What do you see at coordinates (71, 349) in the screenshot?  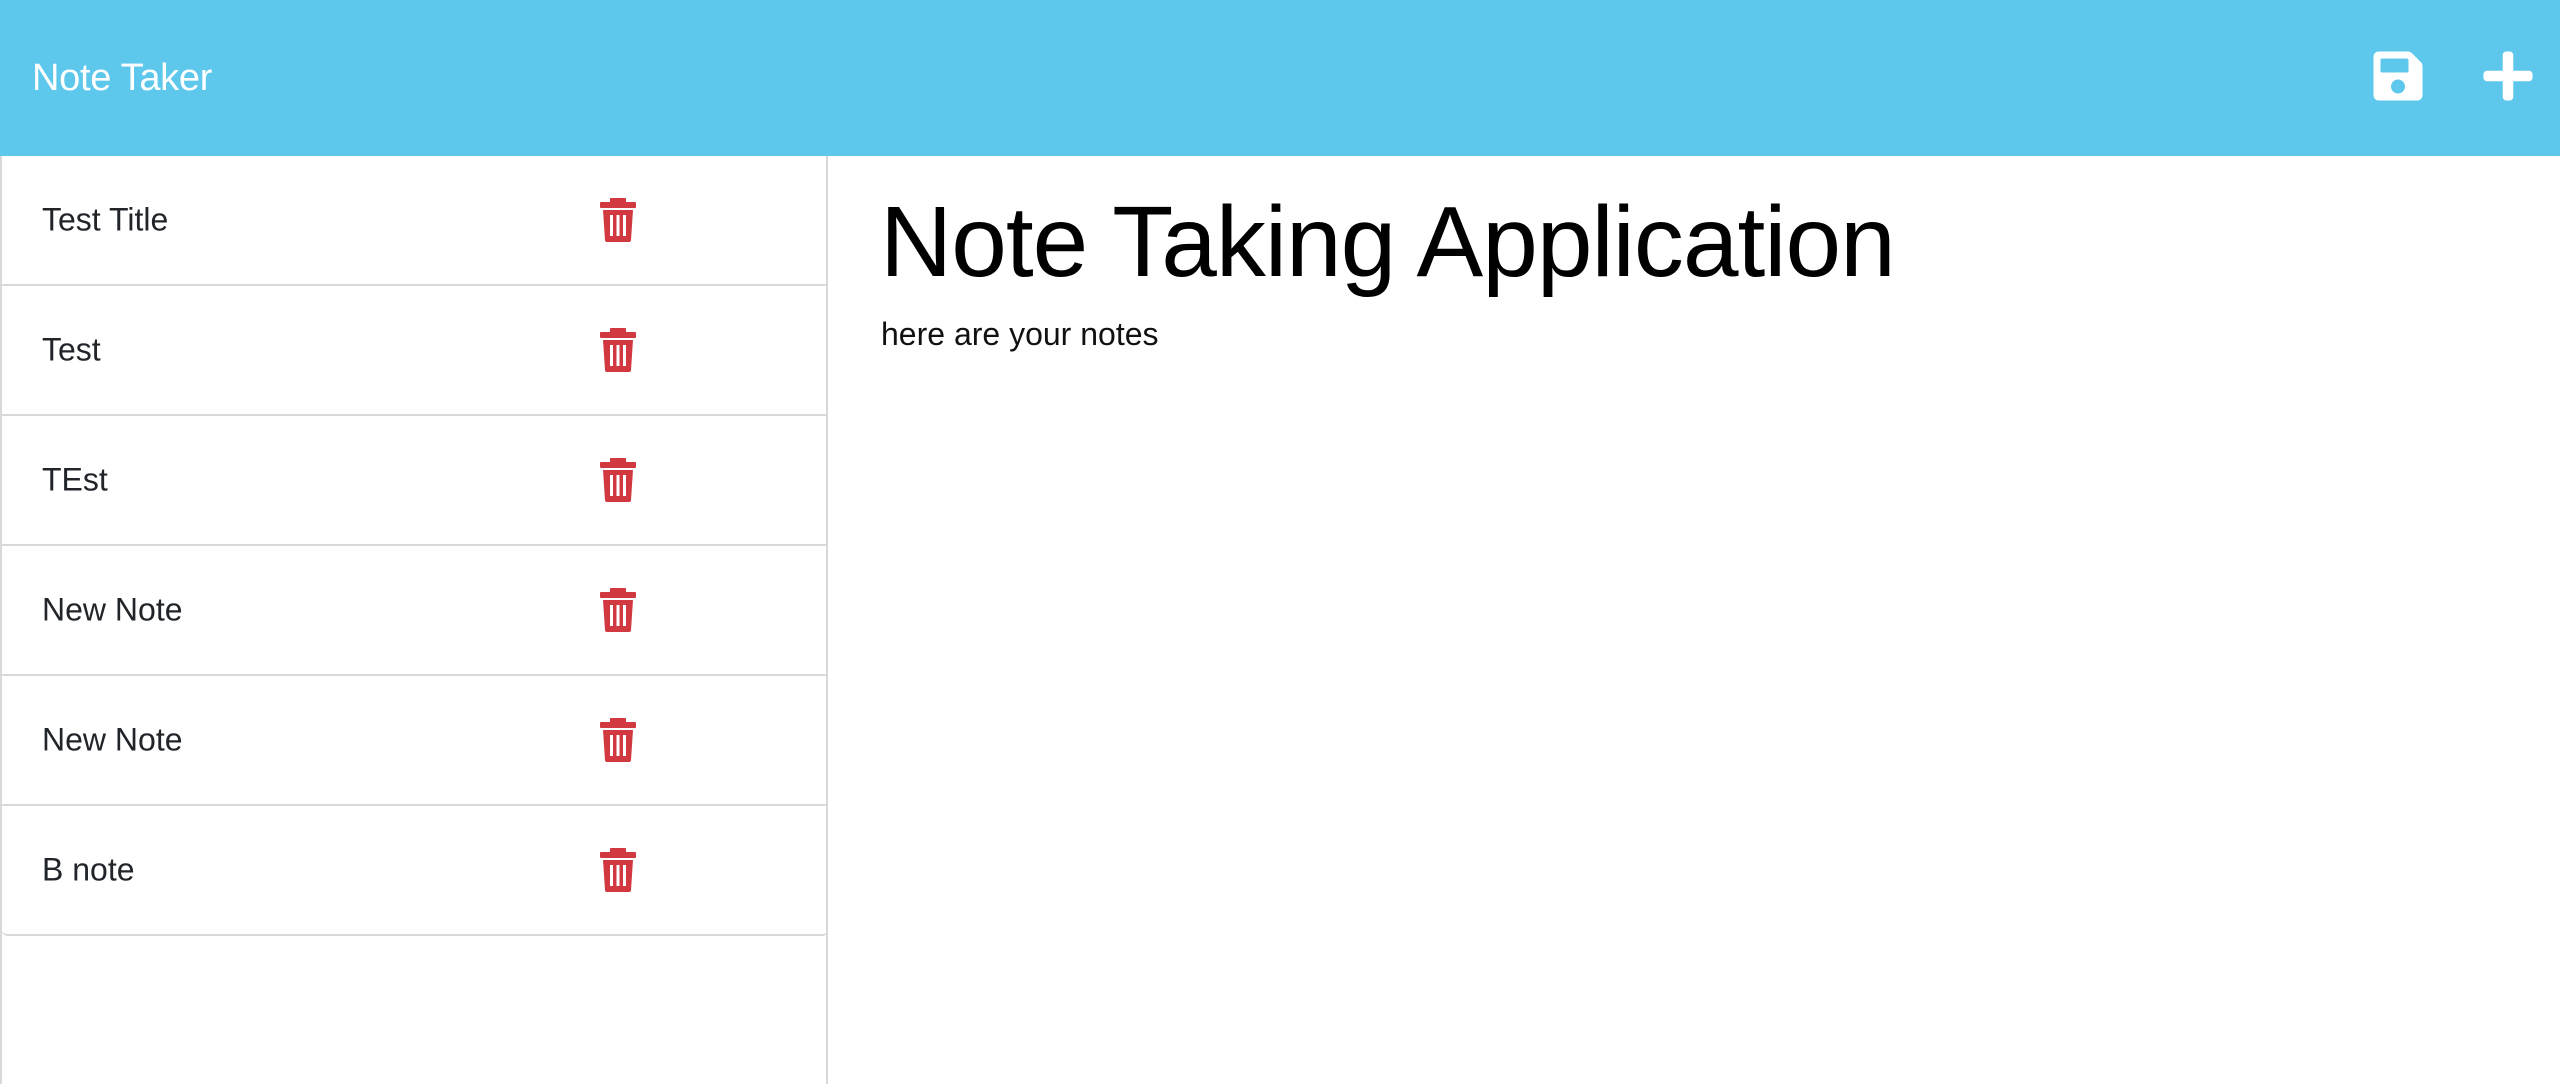 I see `note-title: Test` at bounding box center [71, 349].